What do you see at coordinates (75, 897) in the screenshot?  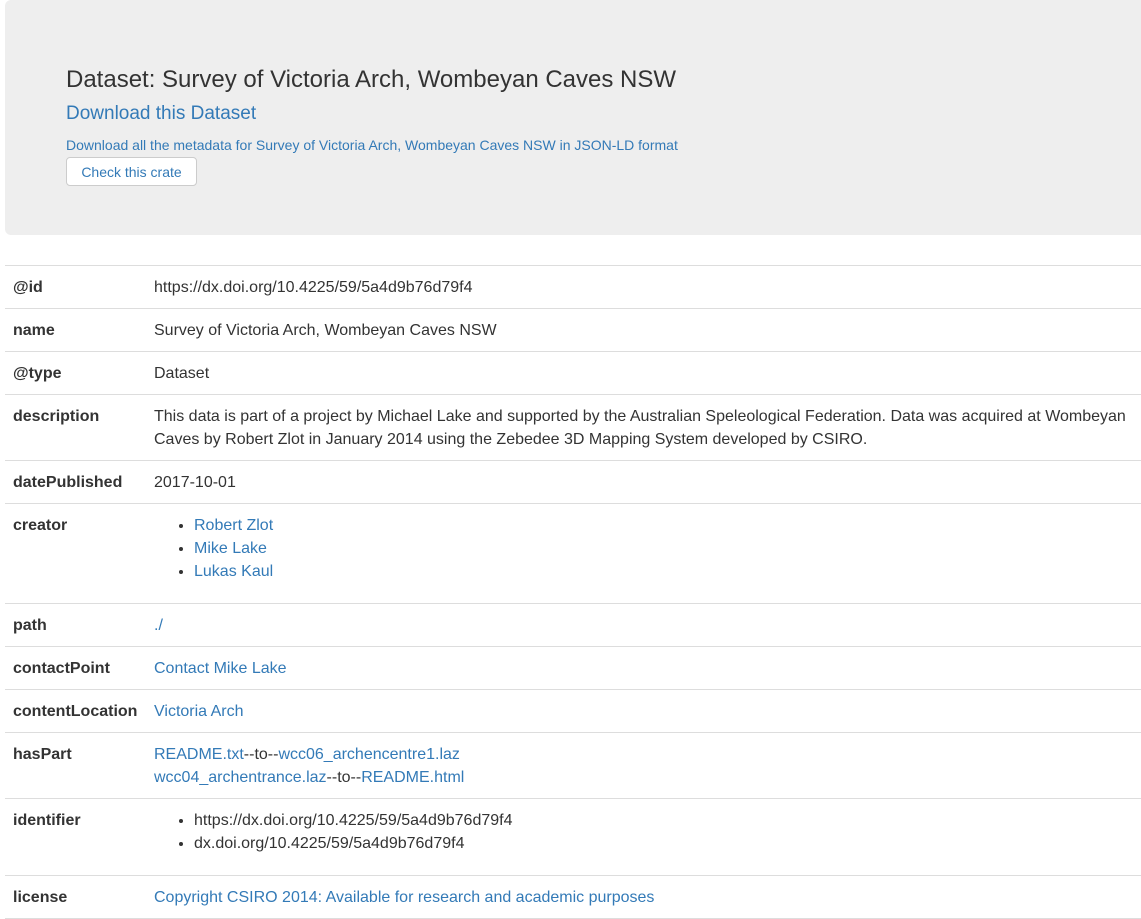 I see `property-key: license` at bounding box center [75, 897].